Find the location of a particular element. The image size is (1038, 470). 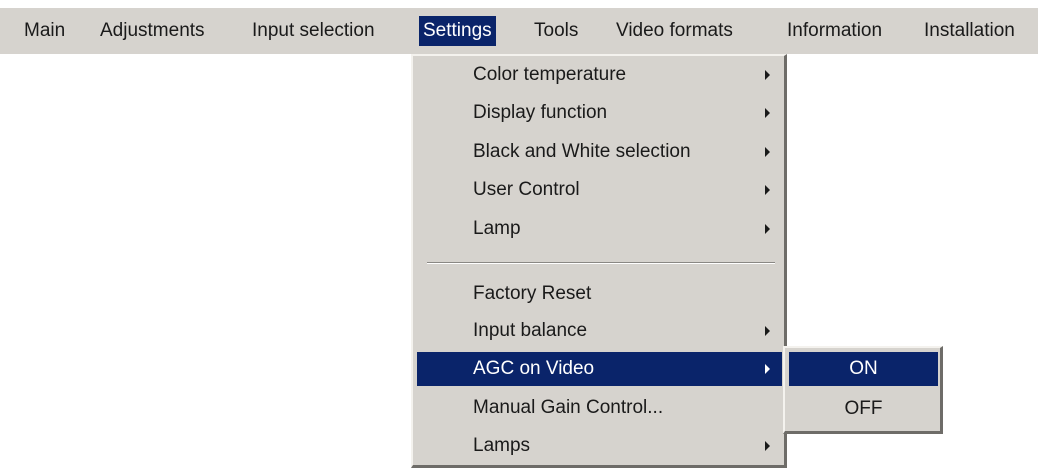

menu-item-label: Color temperature is located at coordinates (550, 74).